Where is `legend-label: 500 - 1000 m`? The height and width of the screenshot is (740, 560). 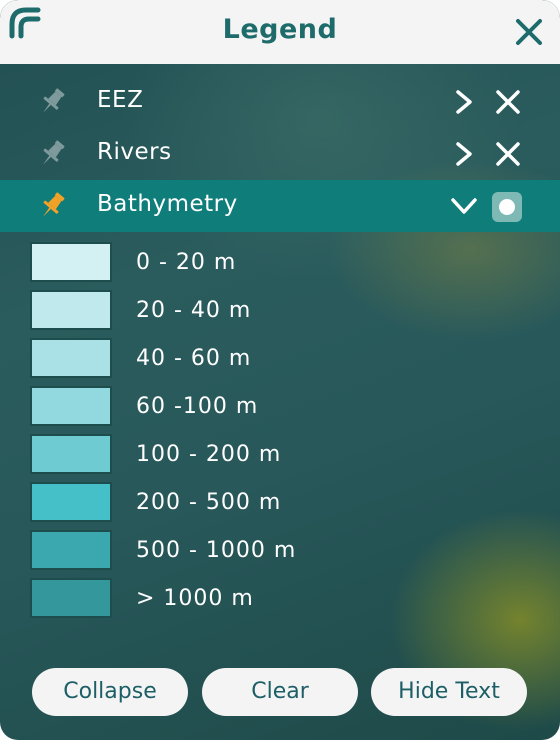 legend-label: 500 - 1000 m is located at coordinates (216, 550).